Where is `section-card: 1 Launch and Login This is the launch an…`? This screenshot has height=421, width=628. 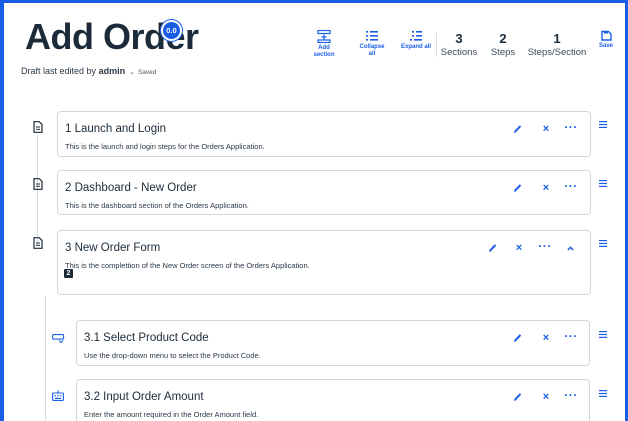
section-card: 1 Launch and Login This is the launch an… is located at coordinates (324, 134).